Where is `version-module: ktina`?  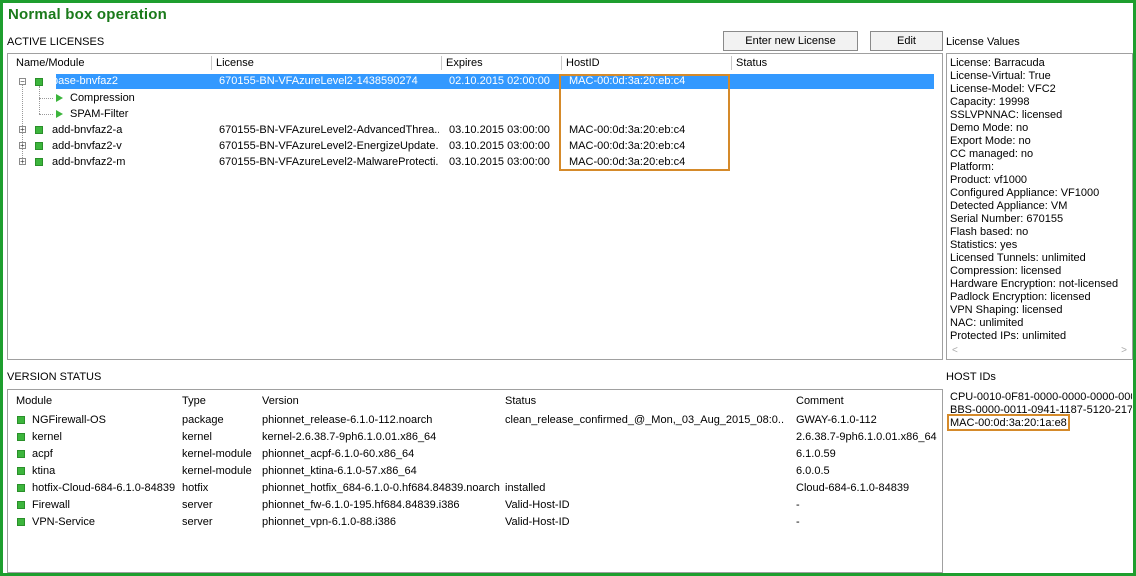 version-module: ktina is located at coordinates (44, 471).